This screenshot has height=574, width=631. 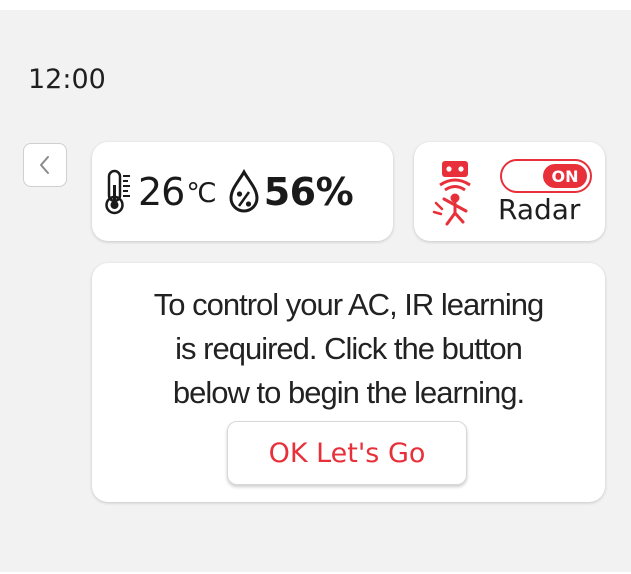 I want to click on humidity-value: 56%, so click(x=308, y=191).